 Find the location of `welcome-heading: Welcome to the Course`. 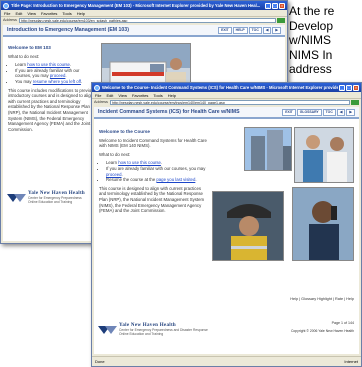

welcome-heading: Welcome to the Course is located at coordinates (124, 131).